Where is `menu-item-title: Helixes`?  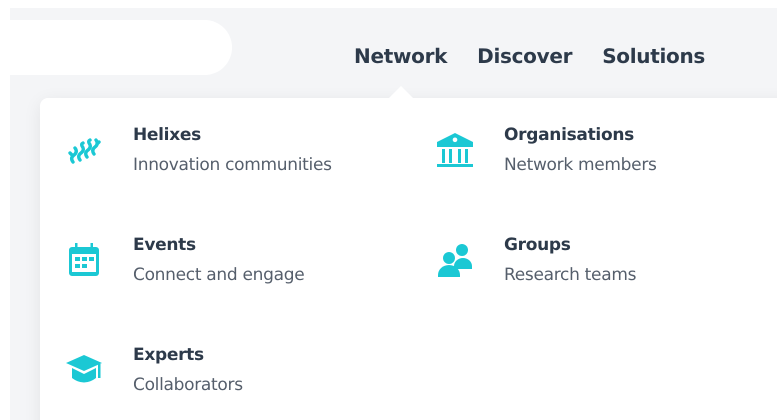 menu-item-title: Helixes is located at coordinates (232, 135).